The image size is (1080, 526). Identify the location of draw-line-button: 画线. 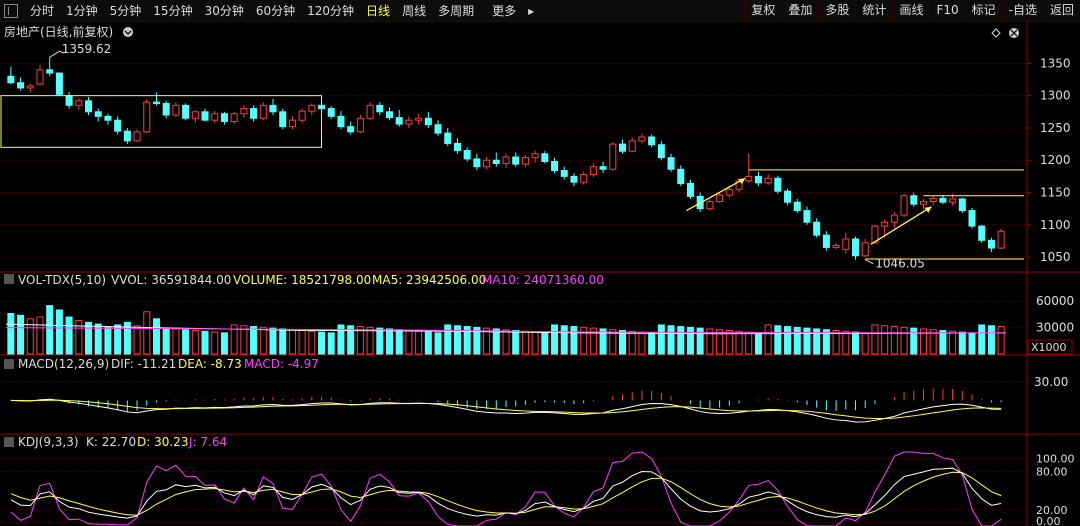
(910, 11).